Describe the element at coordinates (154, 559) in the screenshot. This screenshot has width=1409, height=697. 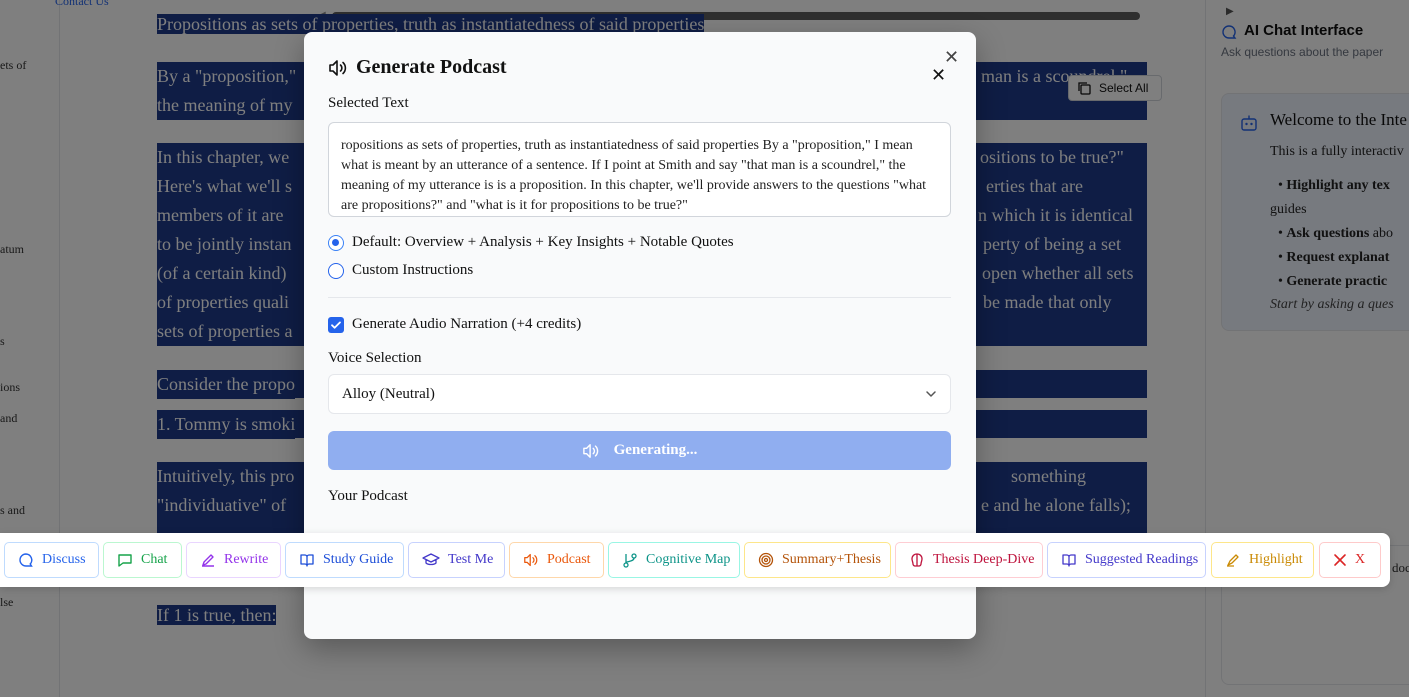
I see `chat-label: Chat` at that location.